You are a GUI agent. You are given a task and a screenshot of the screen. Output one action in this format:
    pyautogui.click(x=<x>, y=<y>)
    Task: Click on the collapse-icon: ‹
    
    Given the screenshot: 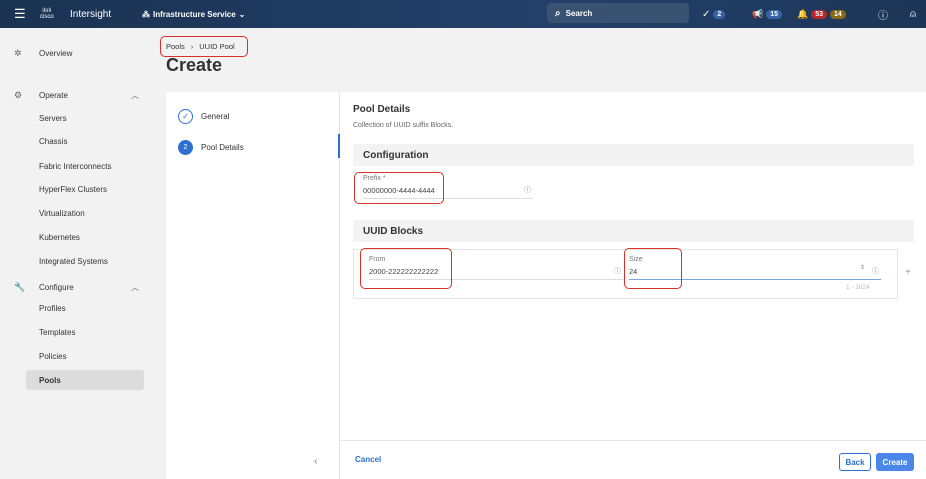 What is the action you would take?
    pyautogui.click(x=315, y=461)
    